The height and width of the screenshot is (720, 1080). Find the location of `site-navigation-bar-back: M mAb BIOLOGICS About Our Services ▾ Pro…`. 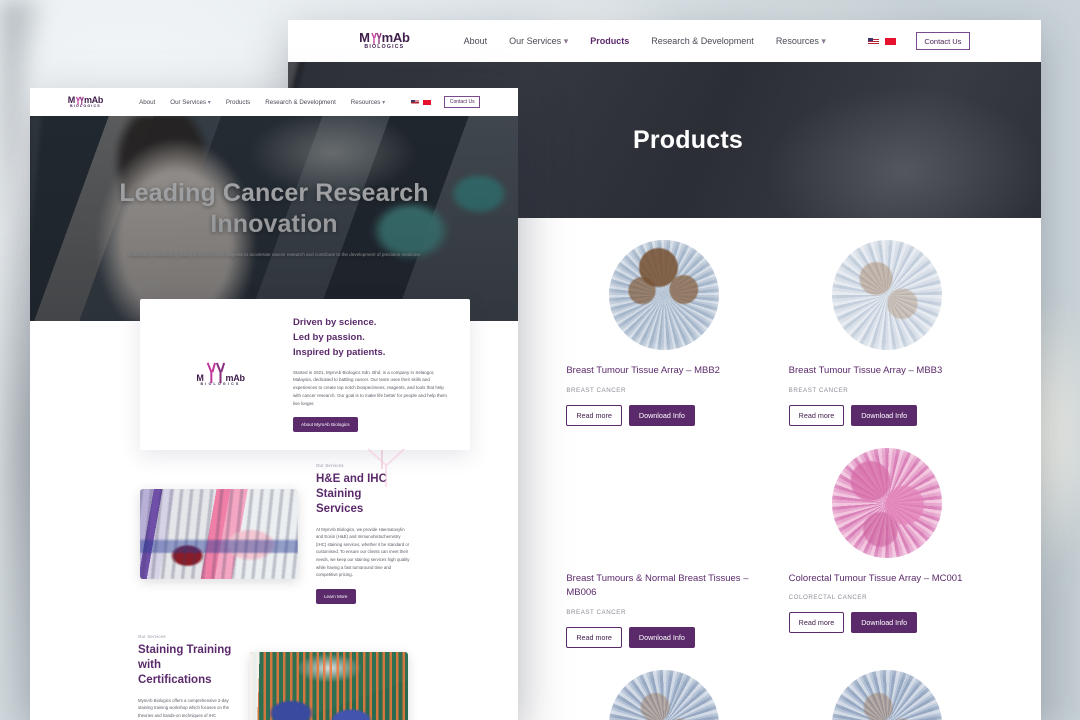

site-navigation-bar-back: M mAb BIOLOGICS About Our Services ▾ Pro… is located at coordinates (664, 41).